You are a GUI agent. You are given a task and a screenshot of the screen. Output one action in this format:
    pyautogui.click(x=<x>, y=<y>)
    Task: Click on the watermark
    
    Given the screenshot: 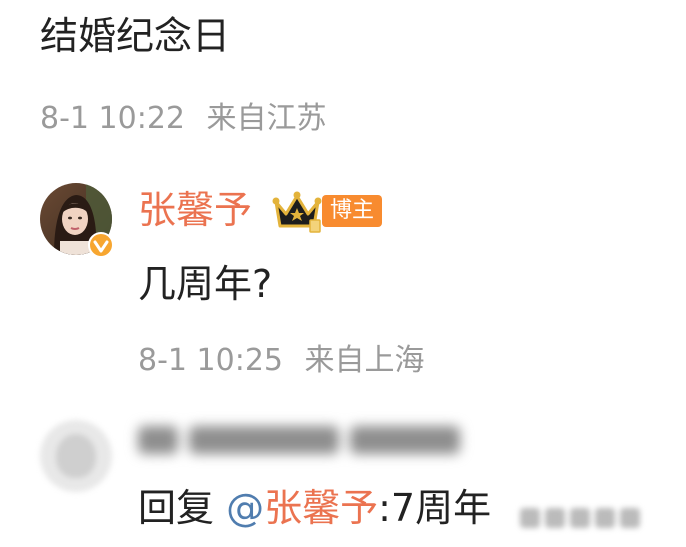 What is the action you would take?
    pyautogui.click(x=595, y=522)
    